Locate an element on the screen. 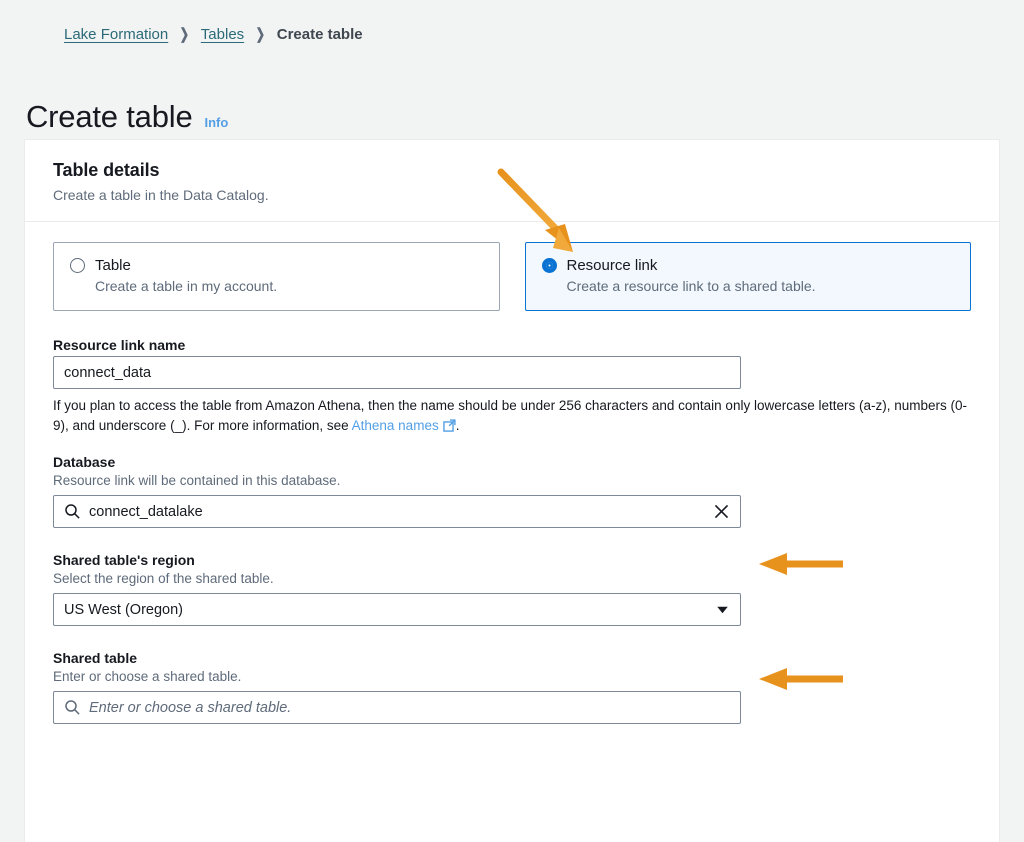  database-value: connect_datalake is located at coordinates (146, 511).